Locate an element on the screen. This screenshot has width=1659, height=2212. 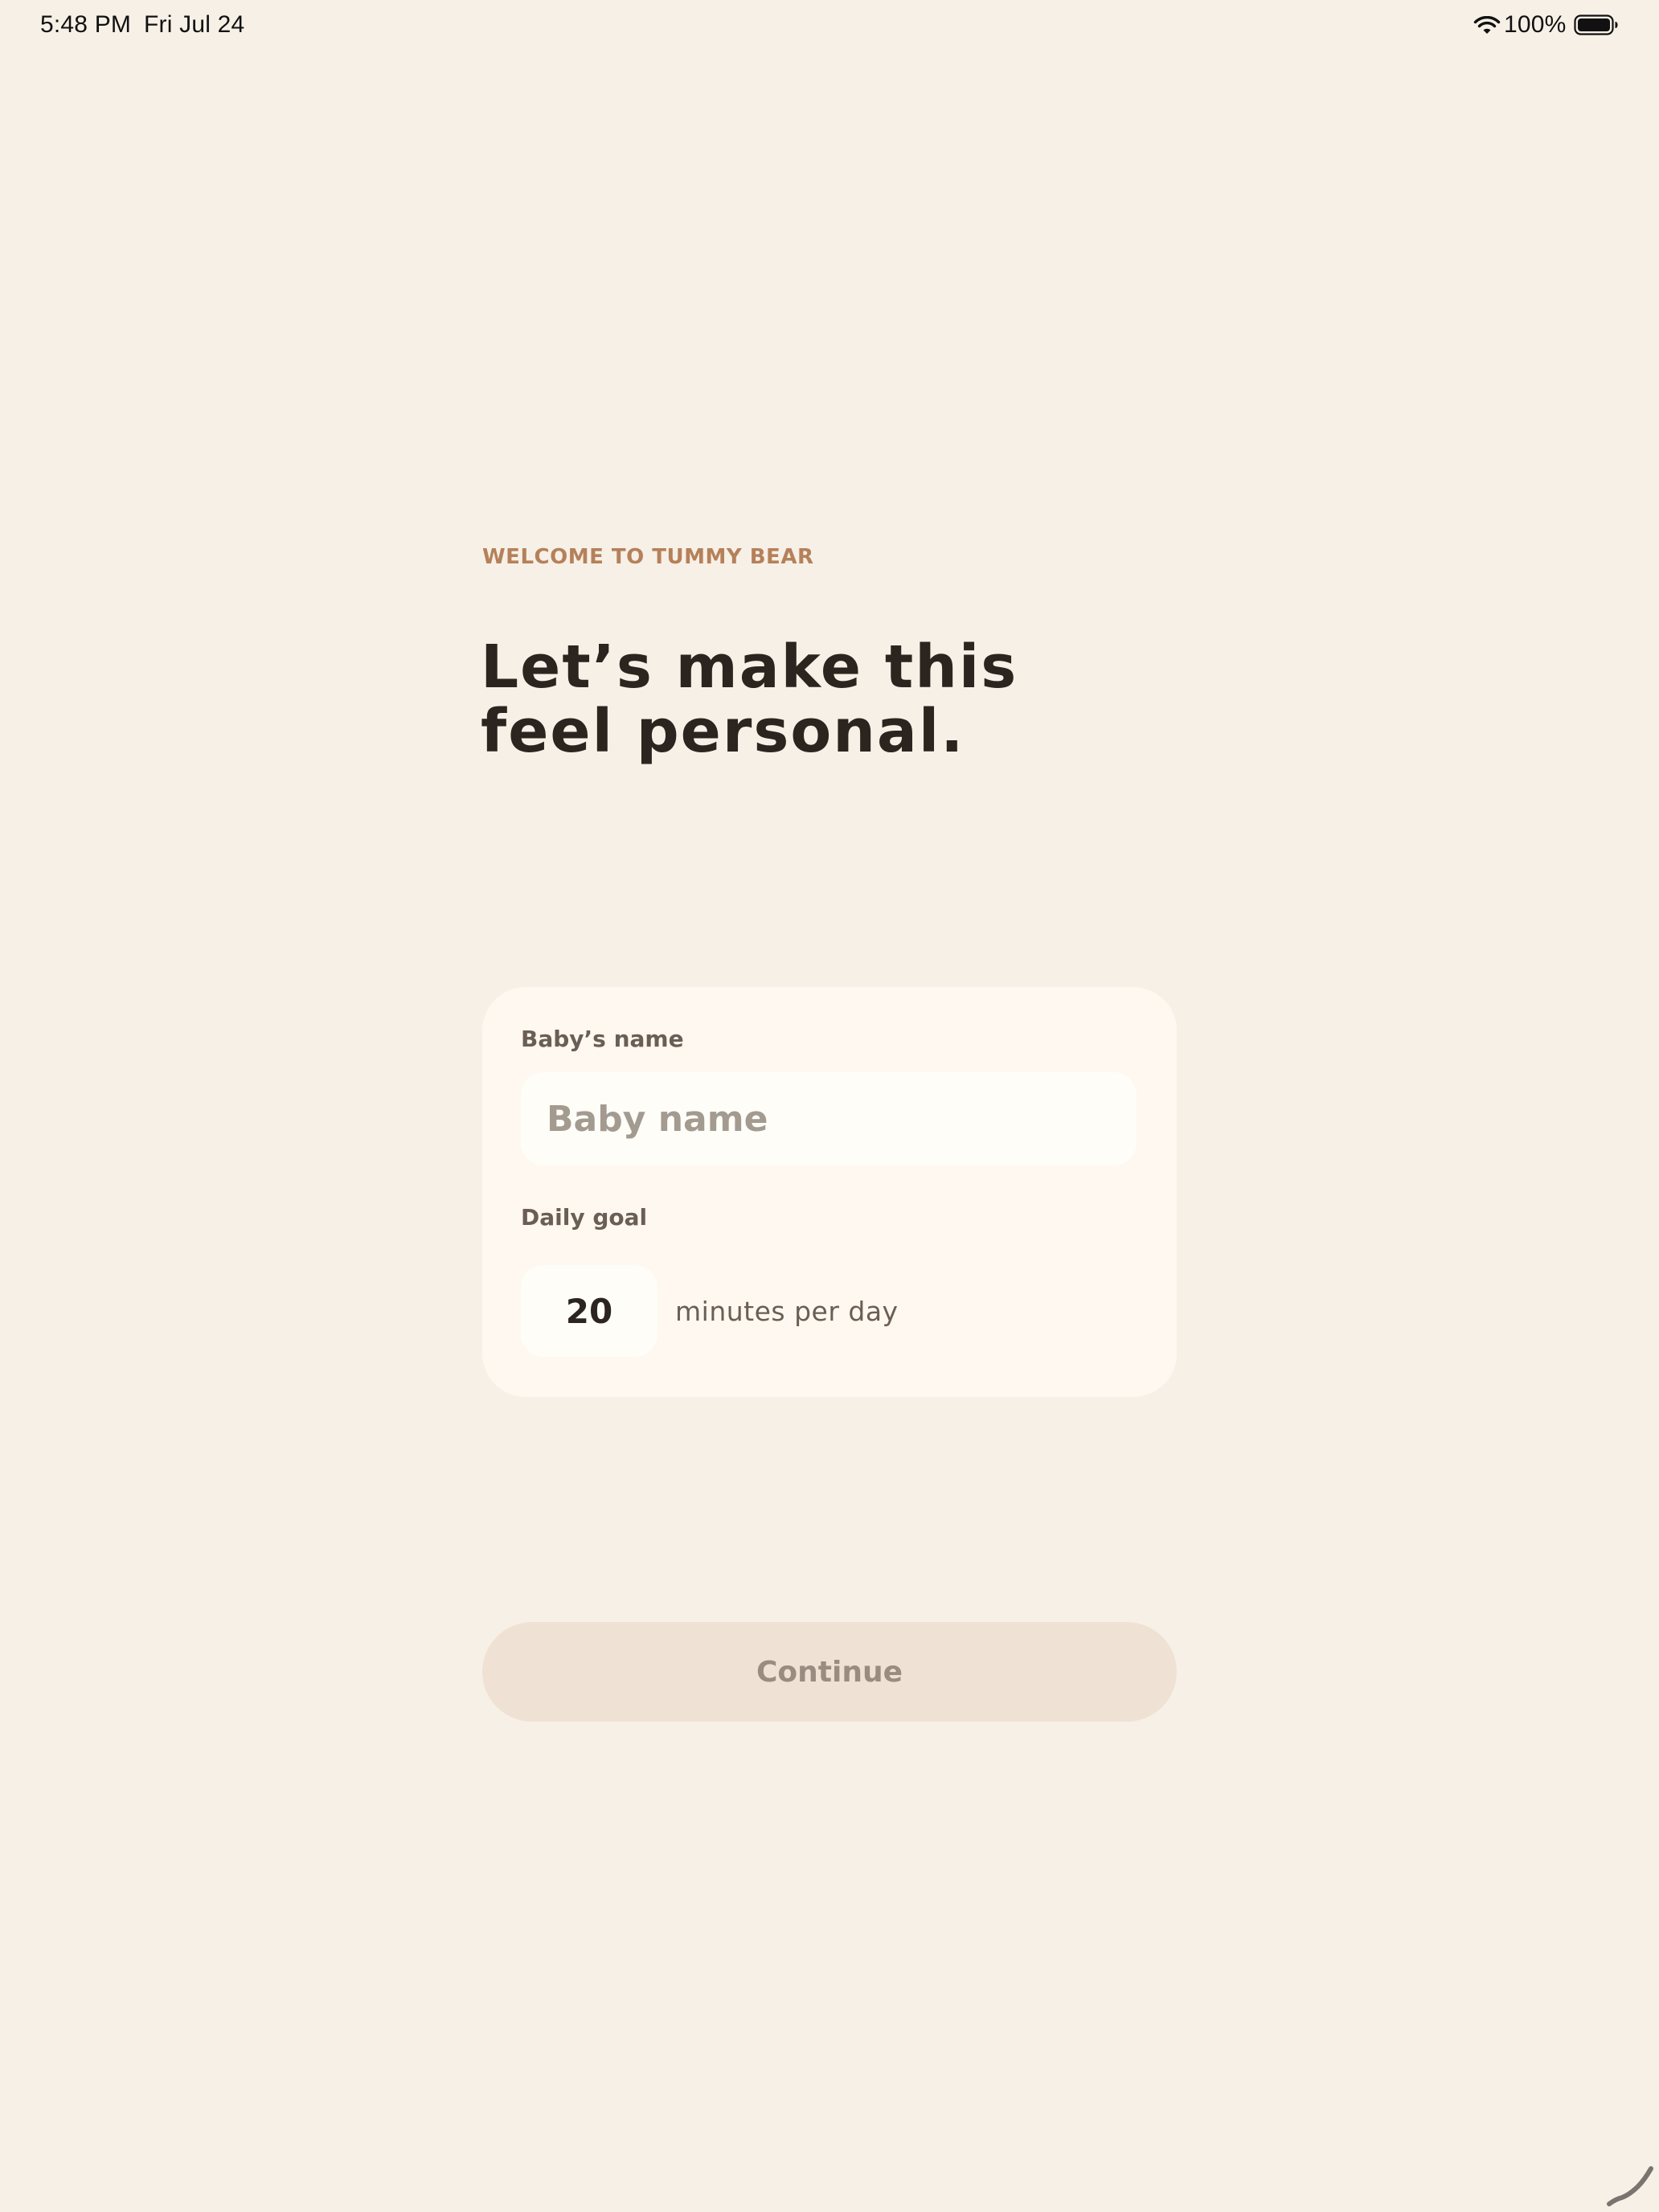
page-title: Let’s make this feel personal. is located at coordinates (762, 699).